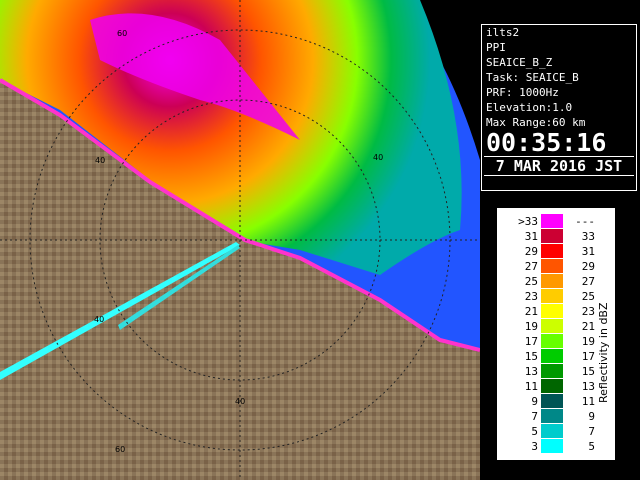 The width and height of the screenshot is (640, 480). Describe the element at coordinates (531, 236) in the screenshot. I see `legend-low-value: 31` at that location.